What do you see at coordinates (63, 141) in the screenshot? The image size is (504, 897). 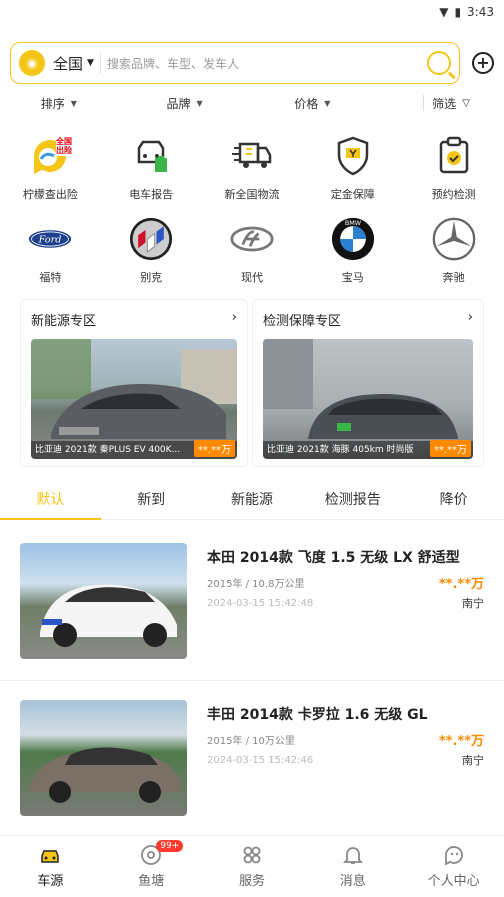 I see `svg-text: 全国` at bounding box center [63, 141].